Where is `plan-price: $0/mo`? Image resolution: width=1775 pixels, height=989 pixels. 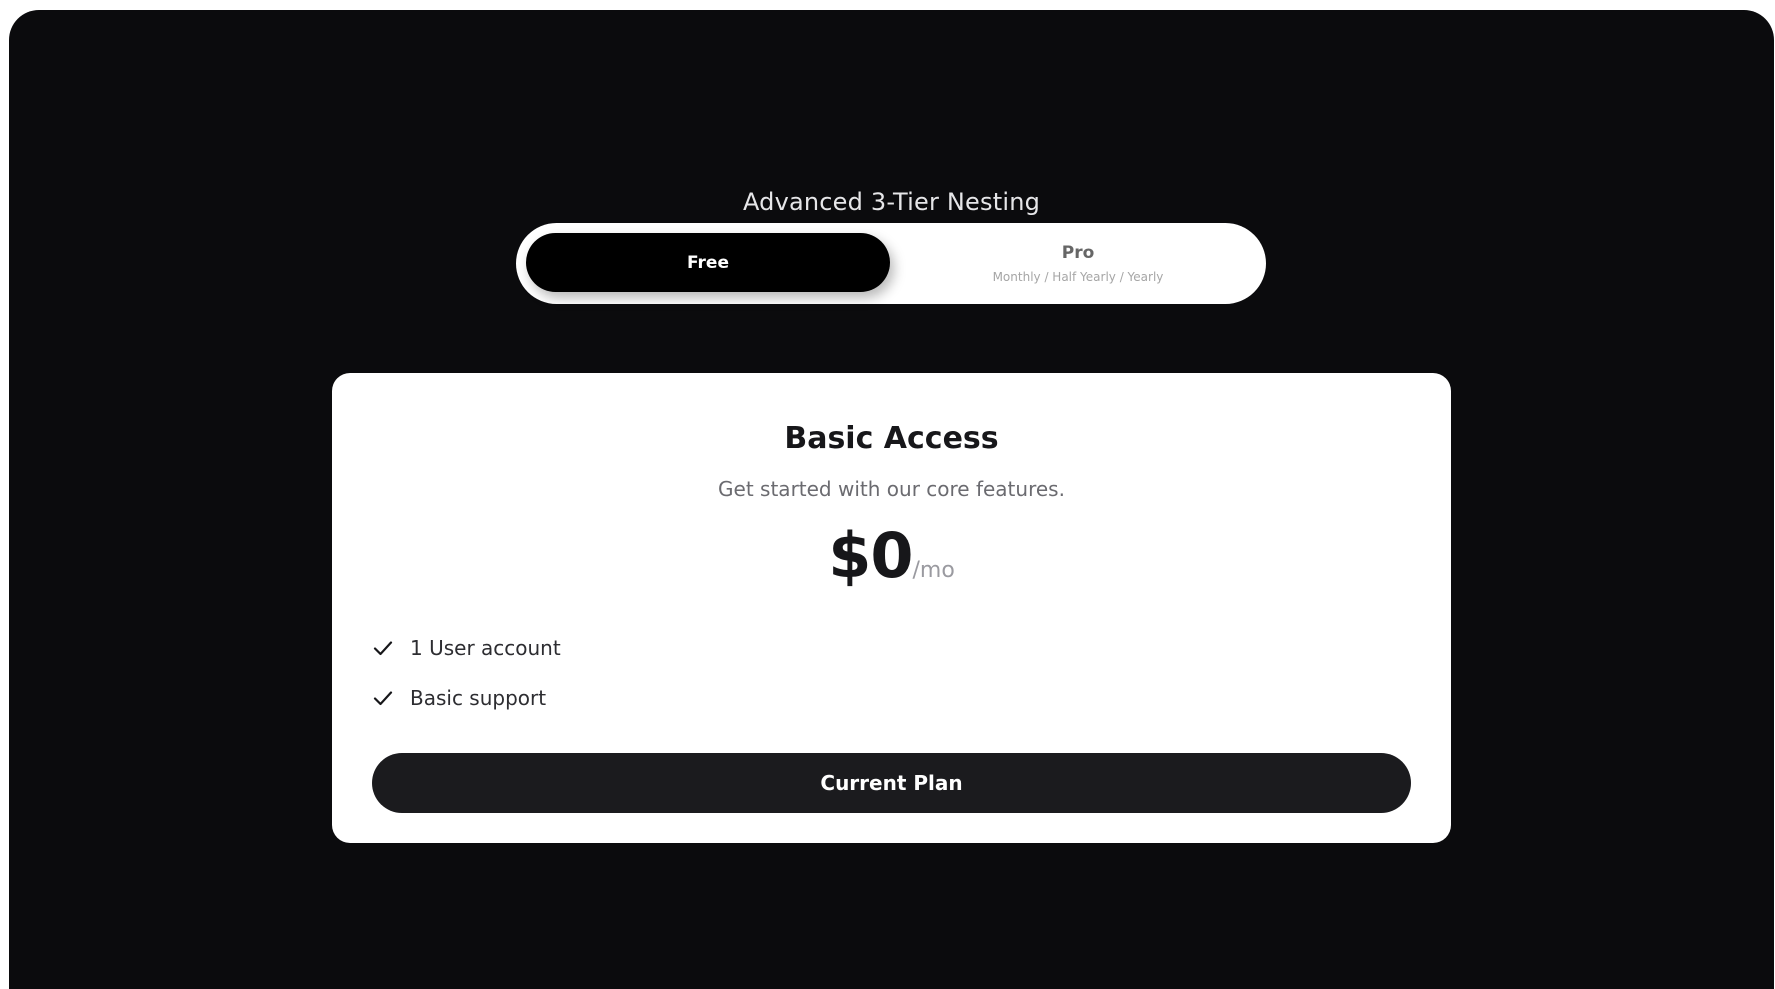 plan-price: $0/mo is located at coordinates (891, 555).